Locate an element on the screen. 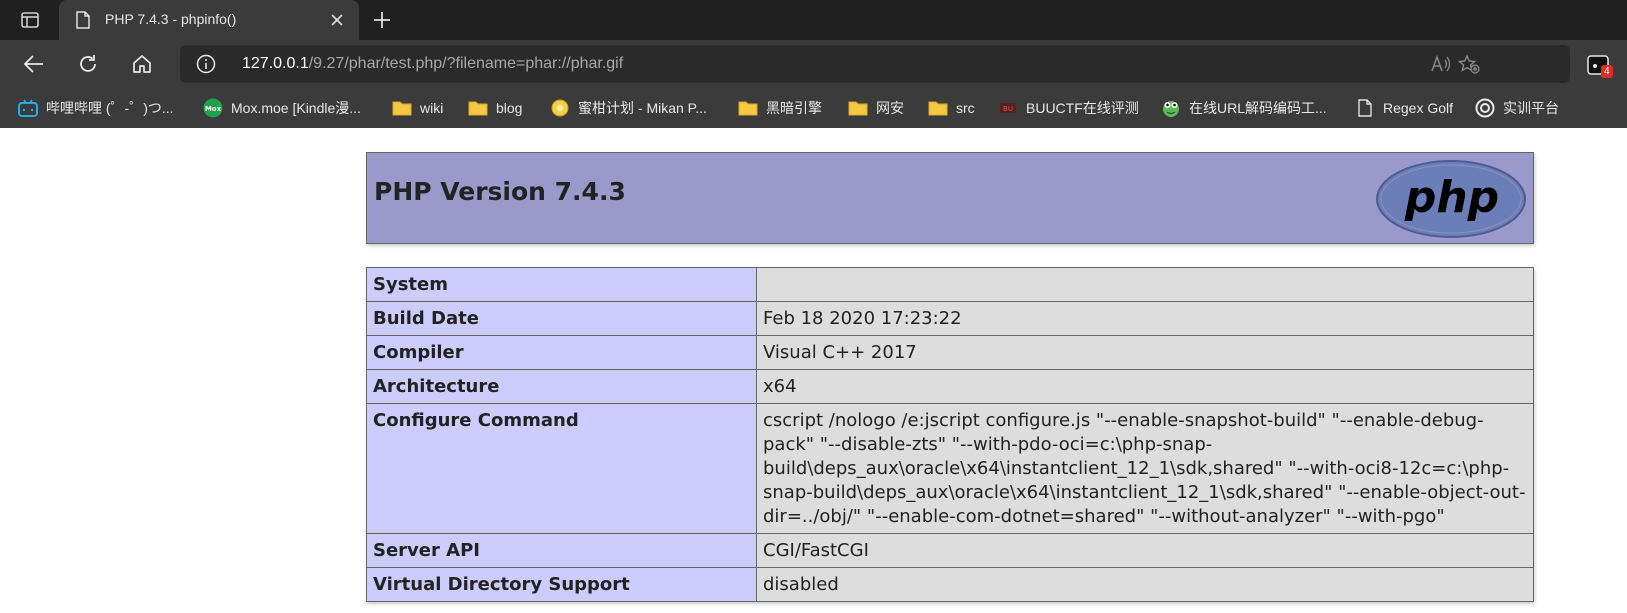 This screenshot has height=613, width=1627. url-host: 127.0.0.1 is located at coordinates (275, 63).